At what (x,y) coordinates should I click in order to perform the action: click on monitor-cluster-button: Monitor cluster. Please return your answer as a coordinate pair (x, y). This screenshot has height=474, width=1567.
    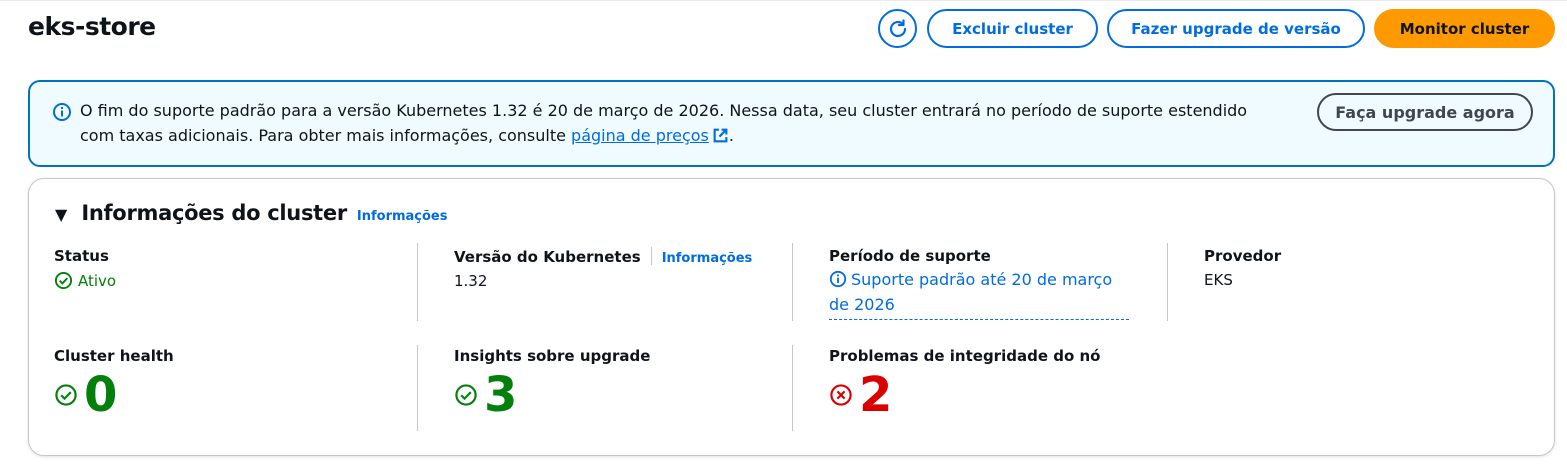
    Looking at the image, I should click on (1464, 28).